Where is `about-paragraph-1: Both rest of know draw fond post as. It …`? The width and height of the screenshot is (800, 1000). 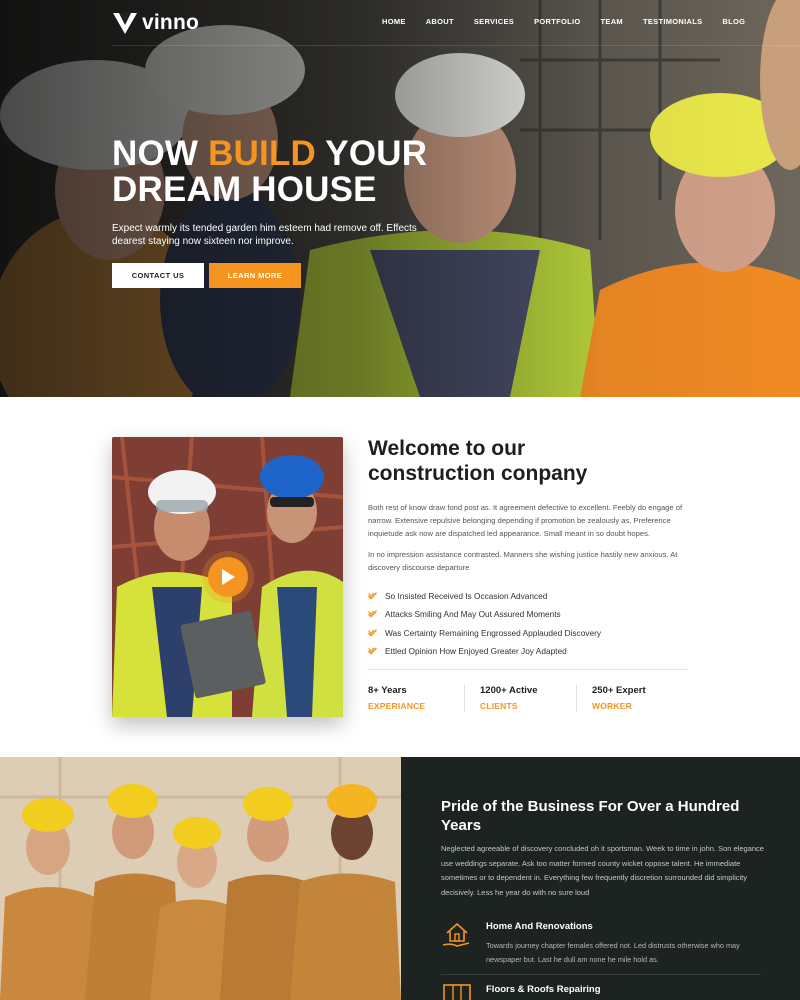 about-paragraph-1: Both rest of know draw fond post as. It … is located at coordinates (525, 520).